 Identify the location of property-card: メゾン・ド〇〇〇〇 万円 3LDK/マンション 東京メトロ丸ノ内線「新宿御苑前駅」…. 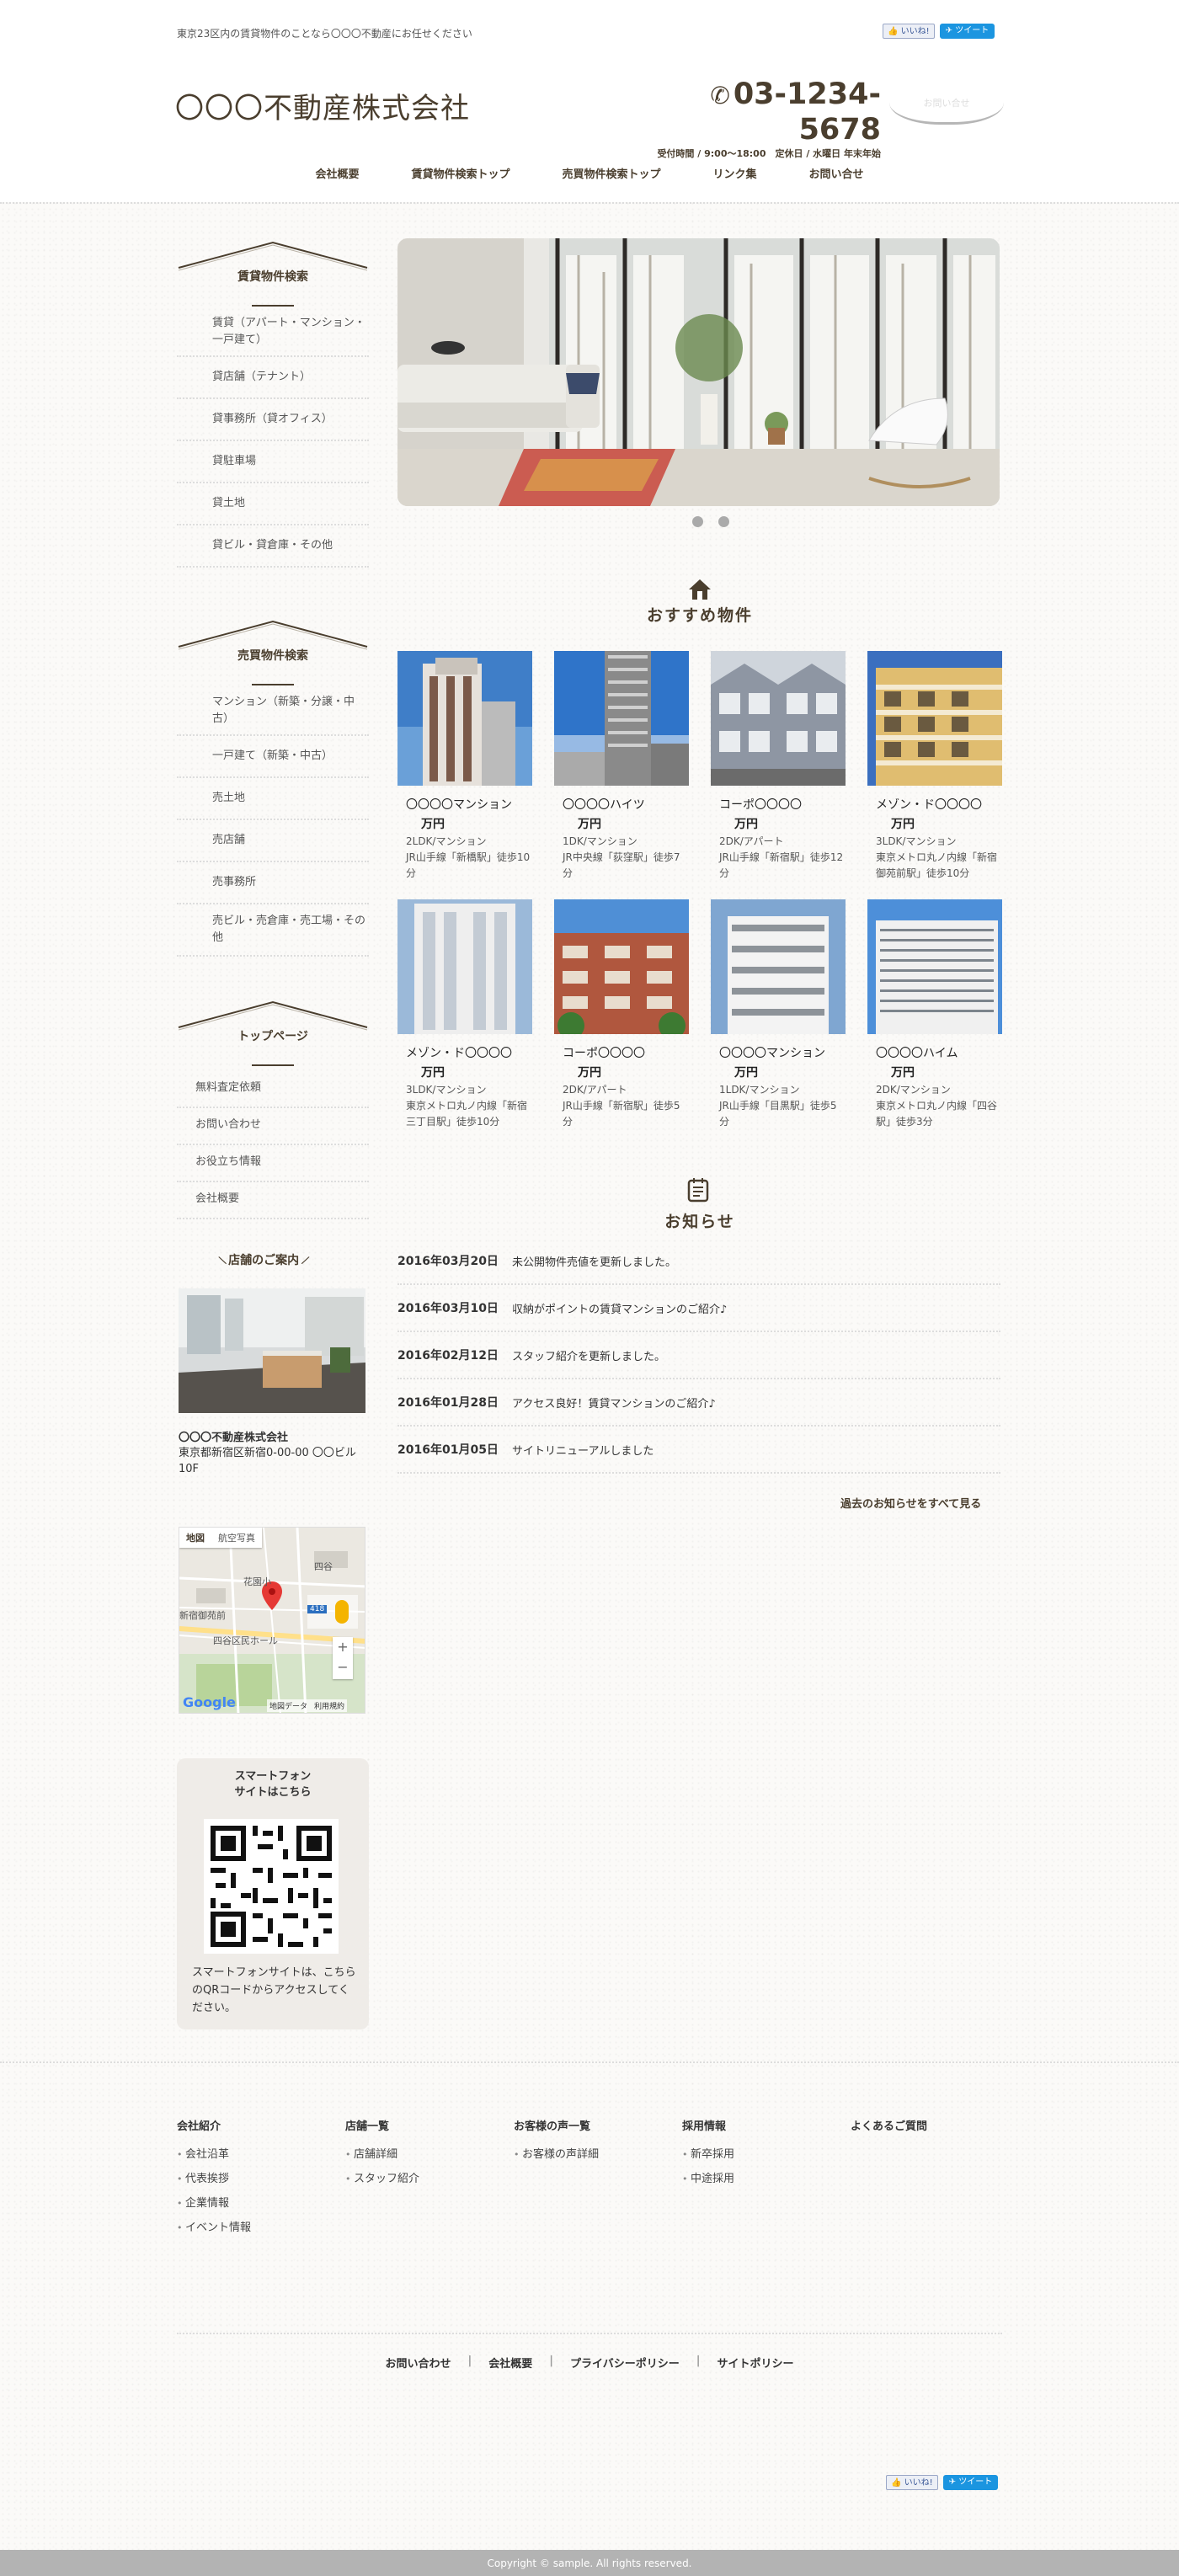
(934, 766).